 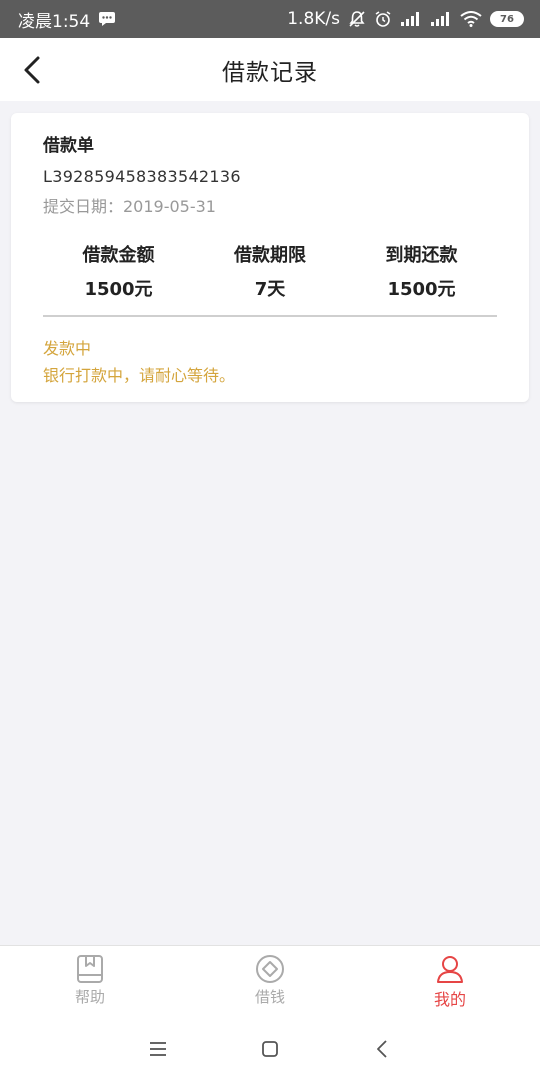 I want to click on system-nav-bar, so click(x=270, y=1048).